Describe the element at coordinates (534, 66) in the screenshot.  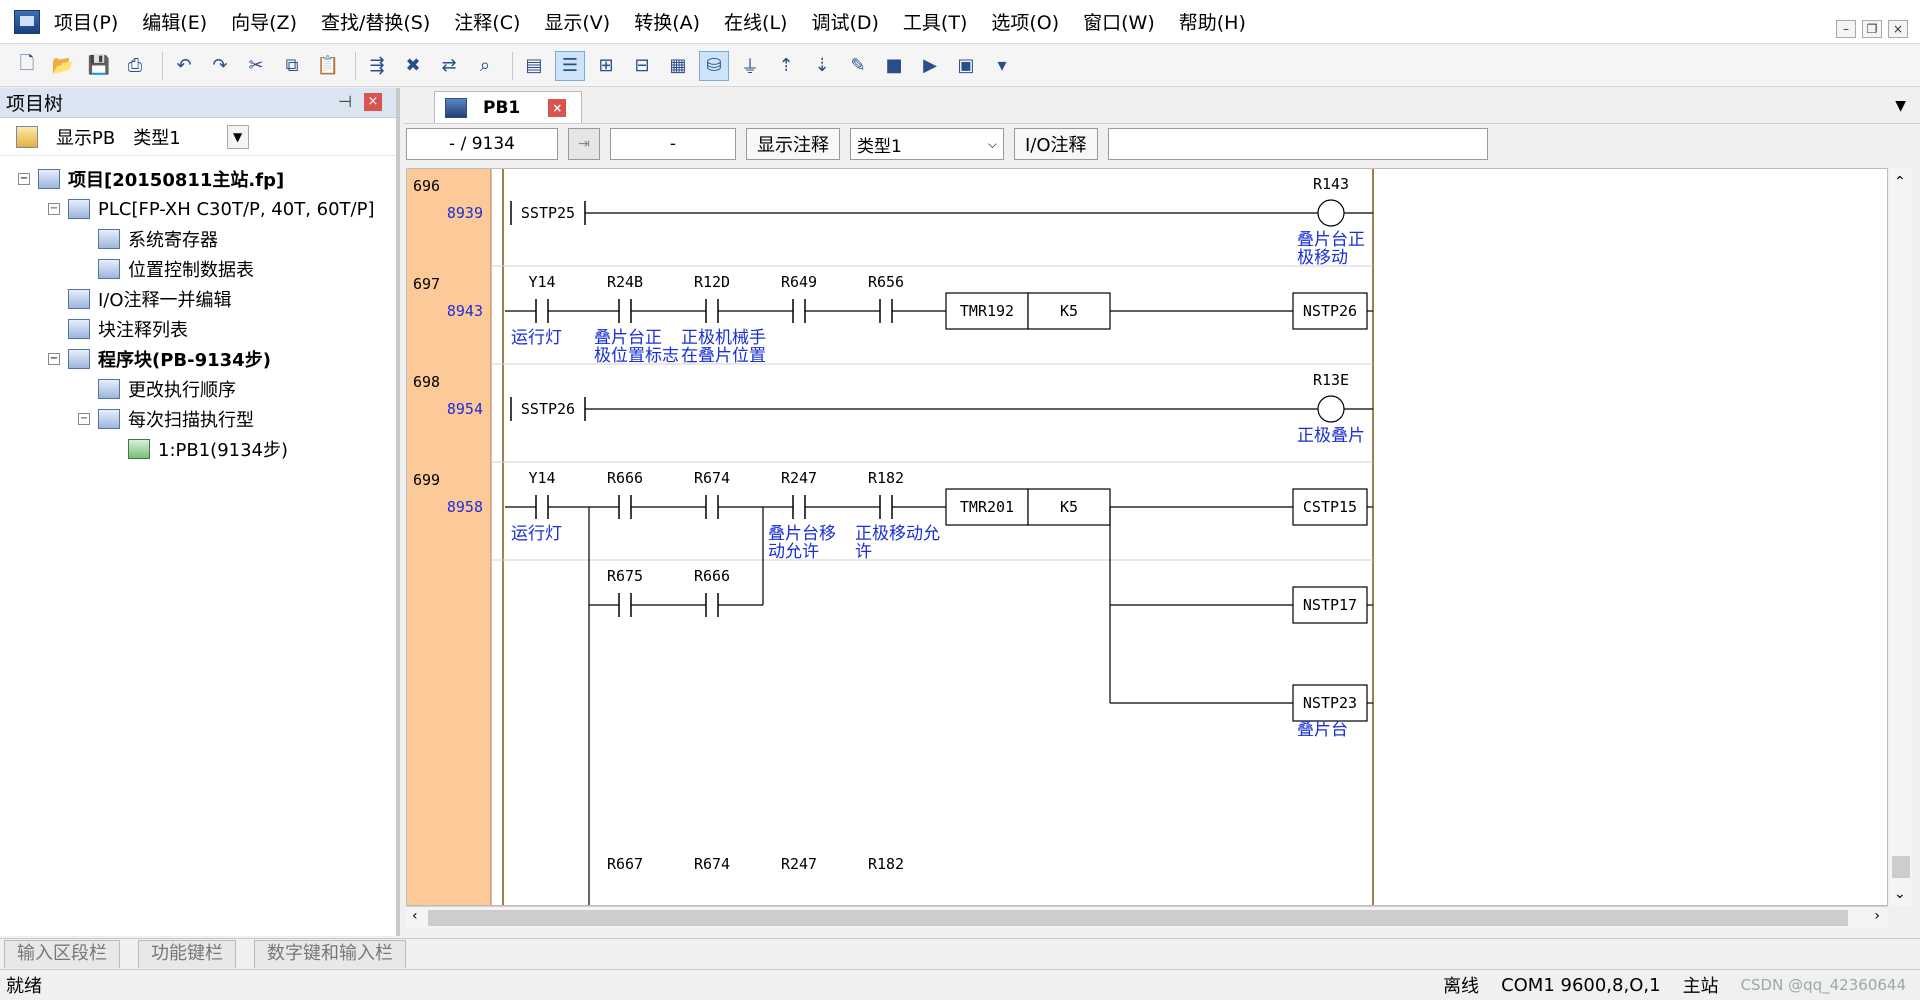
I see `compile-icon: ▤` at that location.